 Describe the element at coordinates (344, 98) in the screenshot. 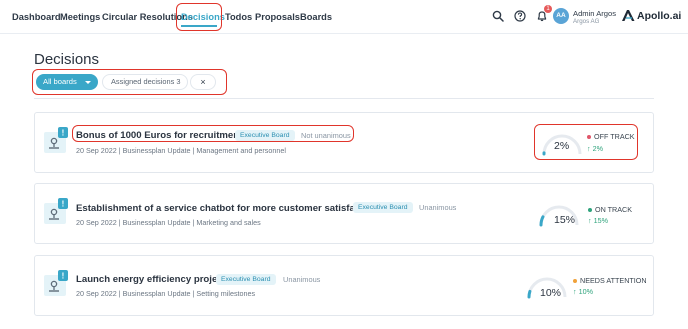

I see `divider` at that location.